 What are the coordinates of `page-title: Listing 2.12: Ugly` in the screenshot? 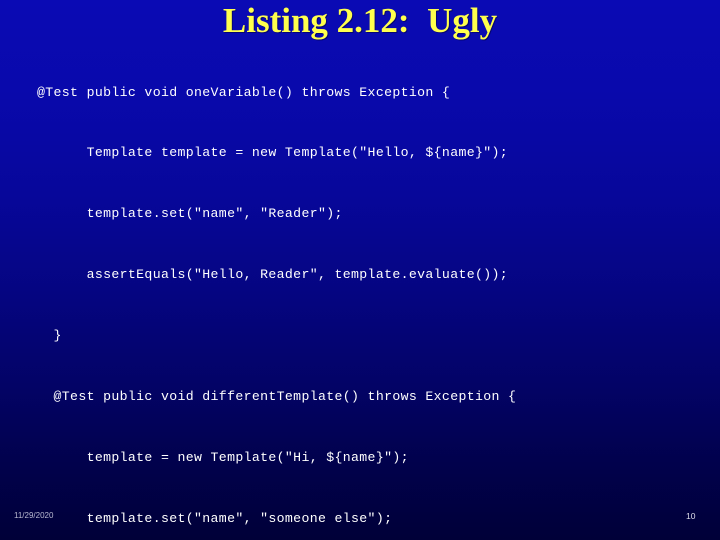 It's located at (360, 20).